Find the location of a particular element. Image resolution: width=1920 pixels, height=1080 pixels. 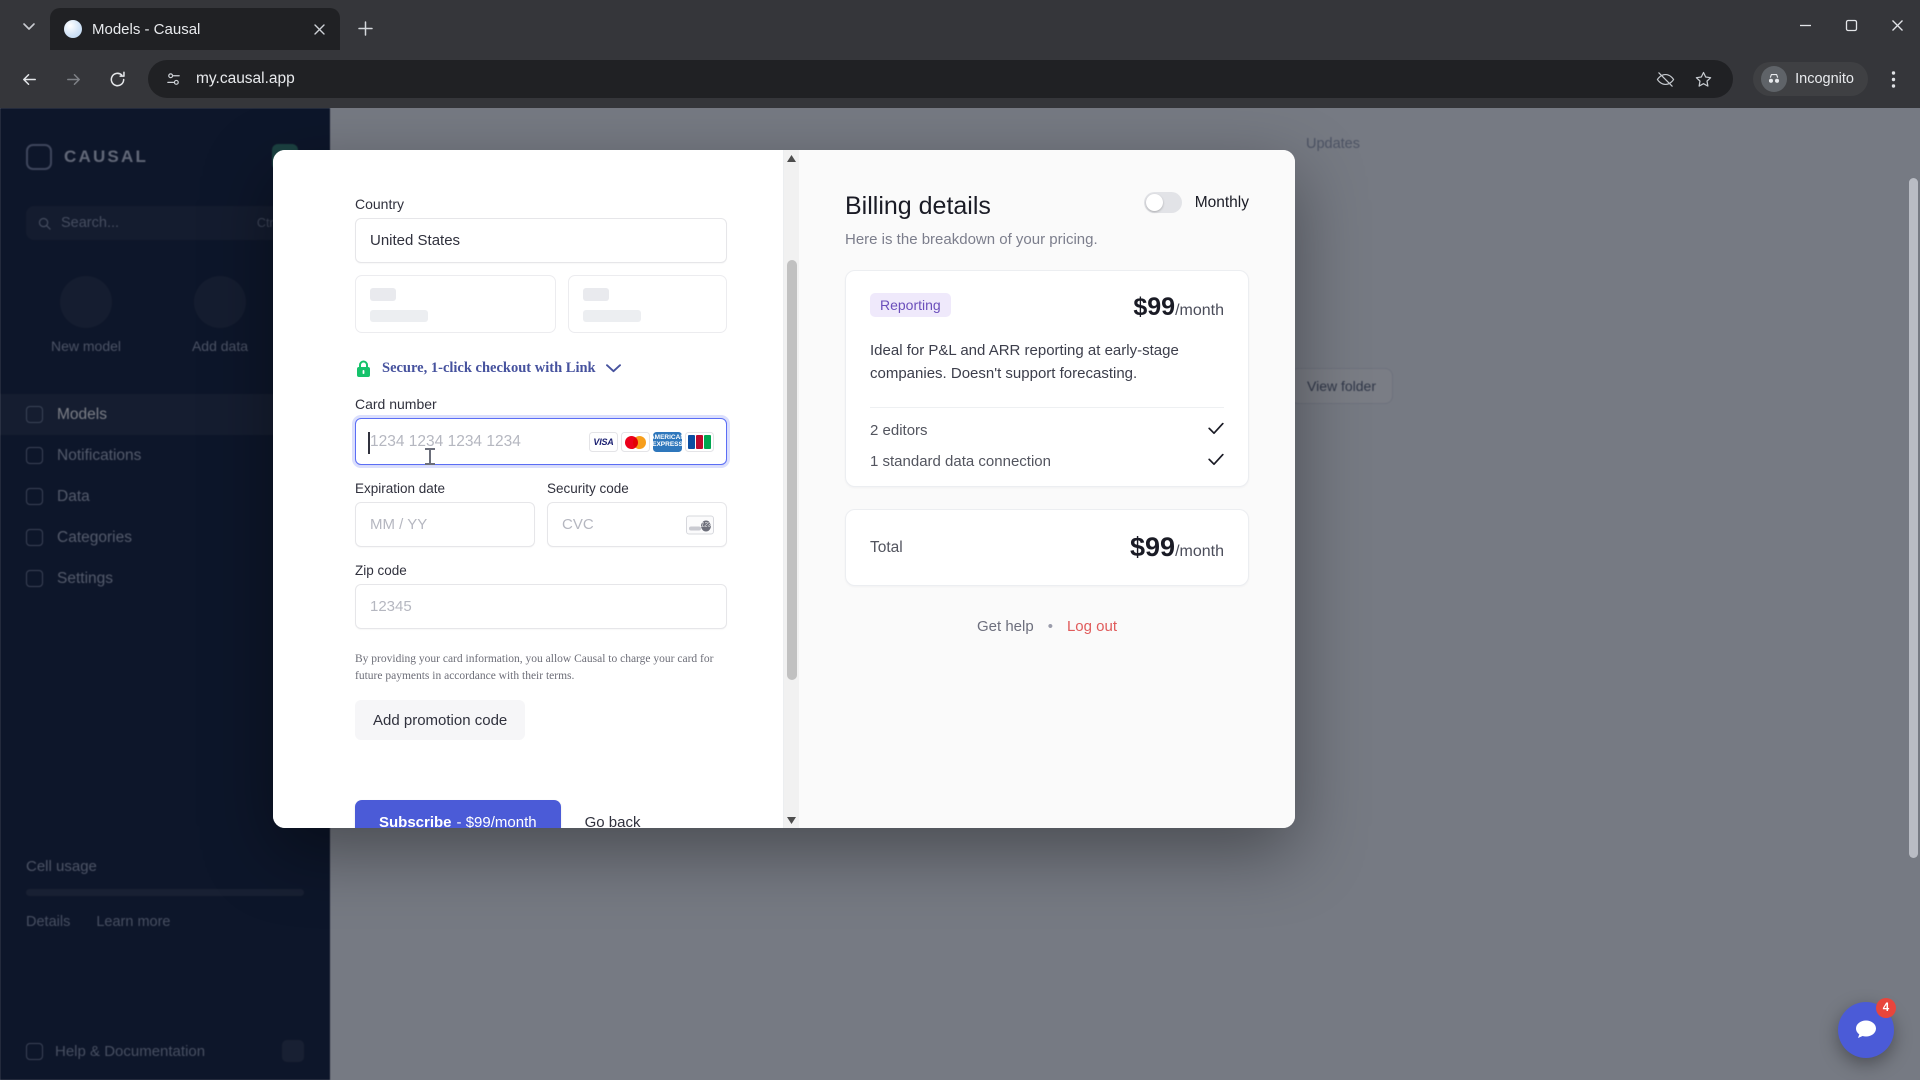

plan-price-period: /month is located at coordinates (1199, 310).